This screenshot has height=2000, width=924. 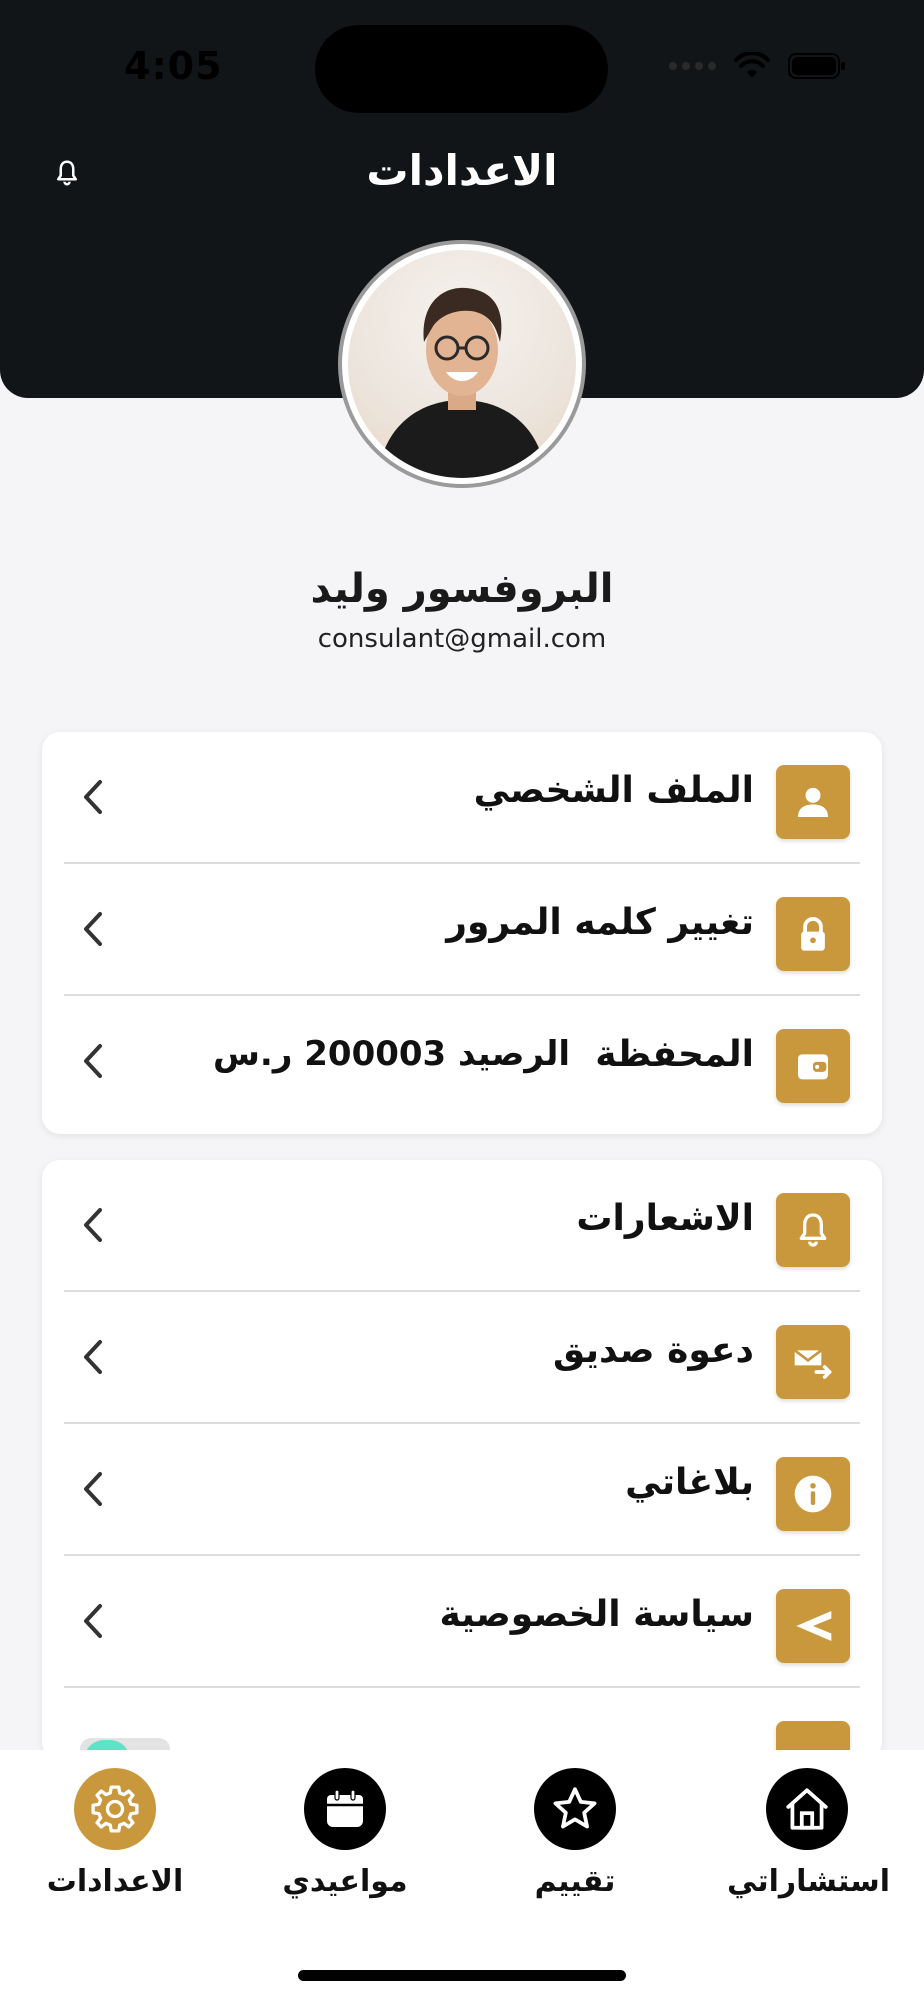 I want to click on battery-icon, so click(x=816, y=66).